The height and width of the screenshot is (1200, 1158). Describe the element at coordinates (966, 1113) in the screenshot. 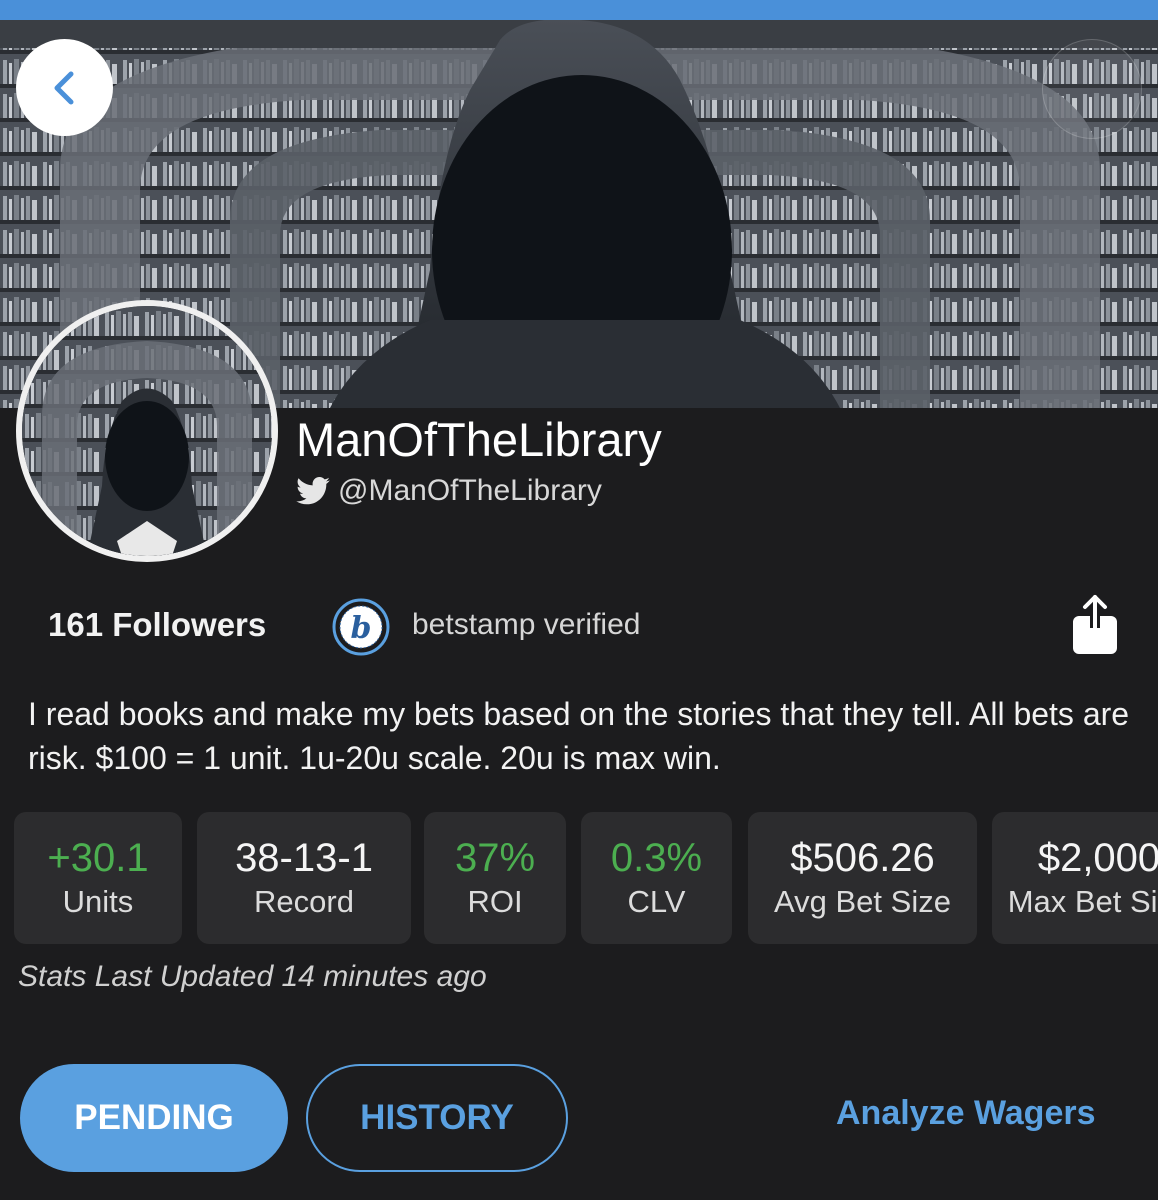

I see `analyze-wagers-link: Analyze Wagers` at that location.